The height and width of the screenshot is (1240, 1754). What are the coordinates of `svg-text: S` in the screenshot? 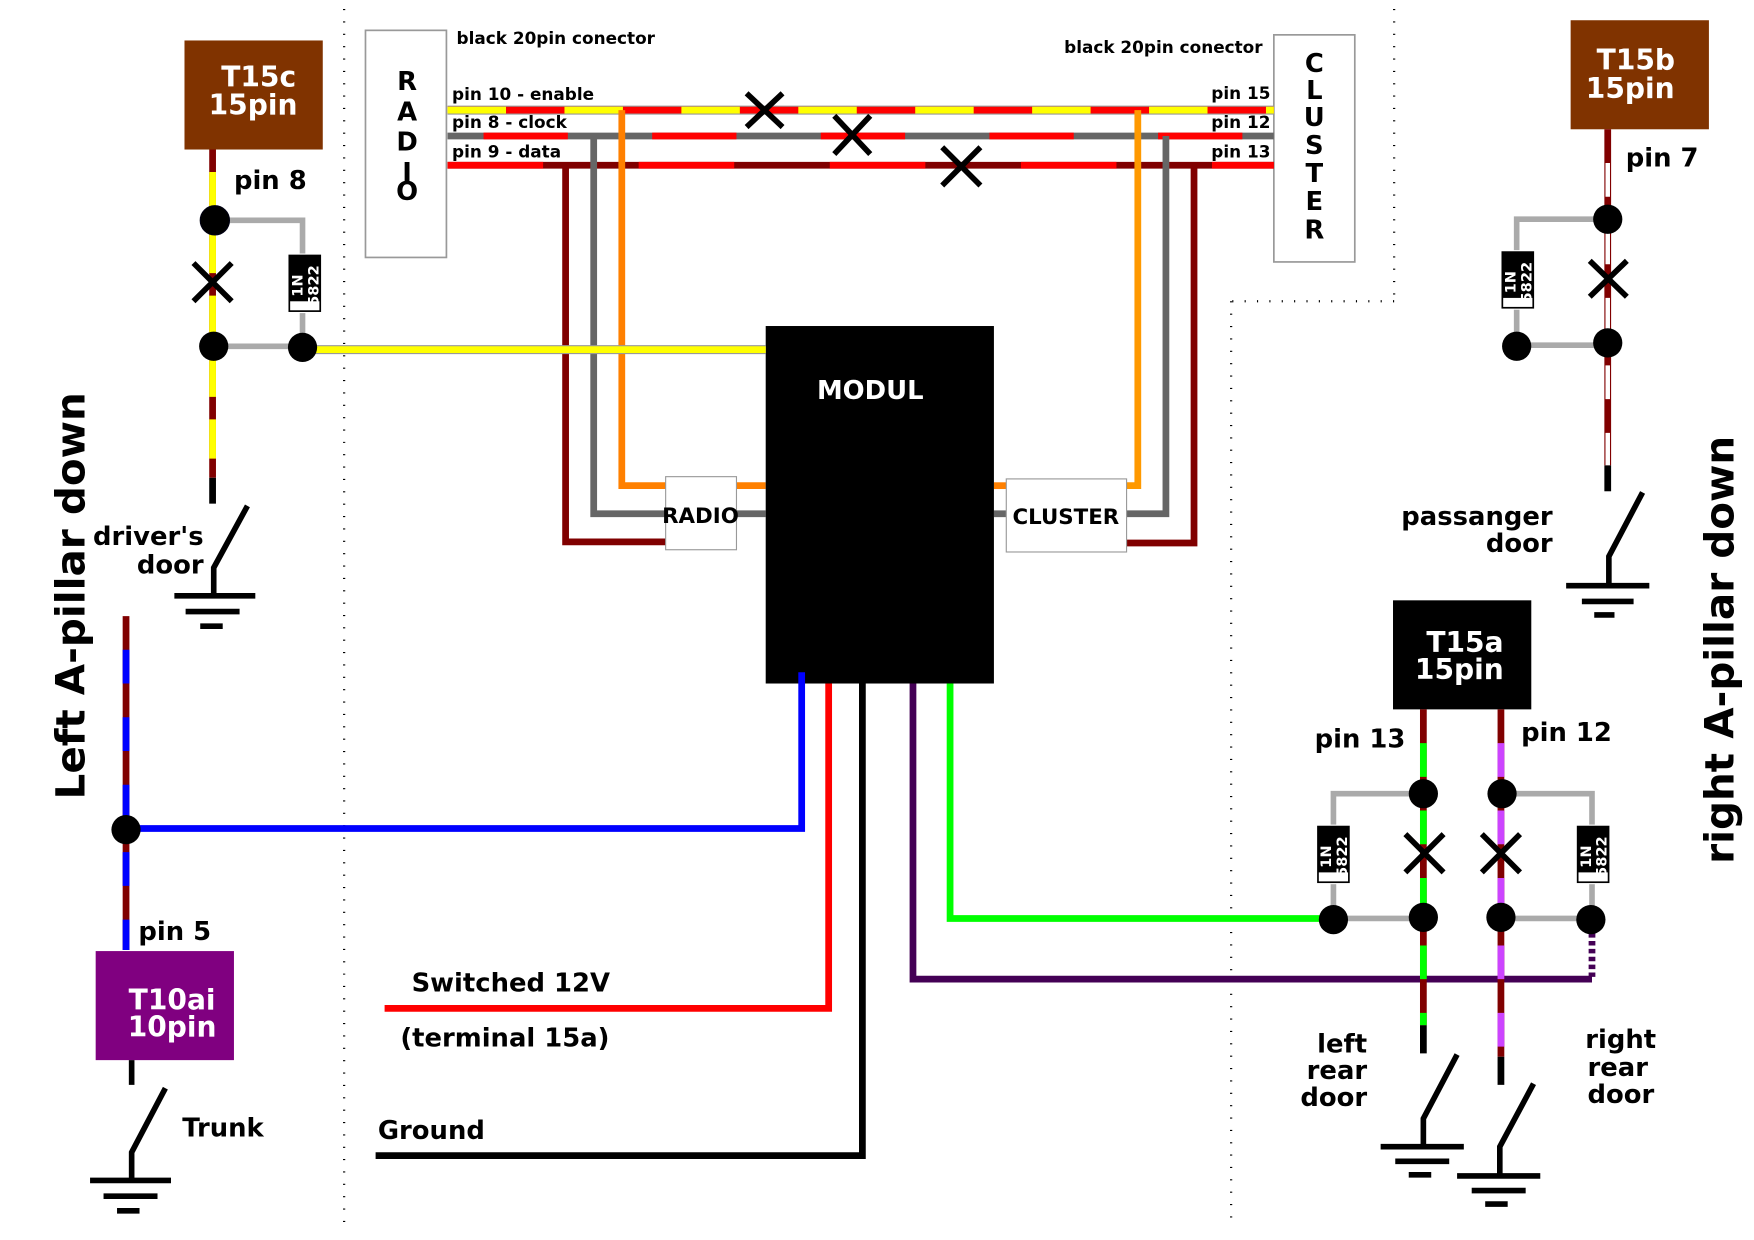 It's located at (1314, 146).